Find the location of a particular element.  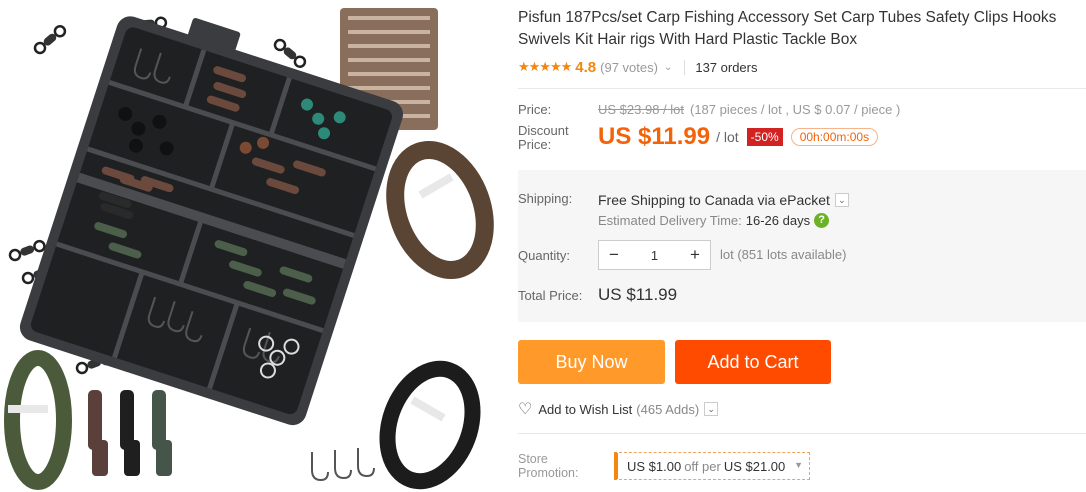

eta-days: 16-26 days is located at coordinates (778, 220).